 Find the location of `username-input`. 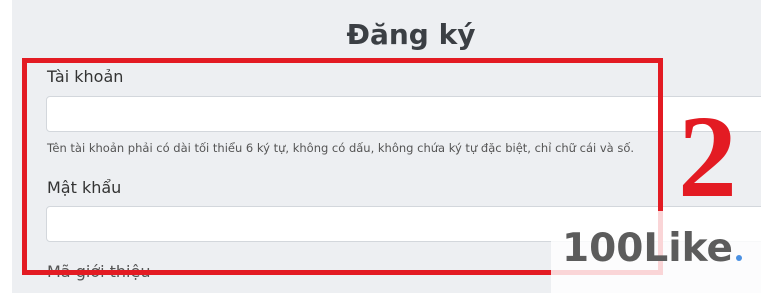

username-input is located at coordinates (403, 114).